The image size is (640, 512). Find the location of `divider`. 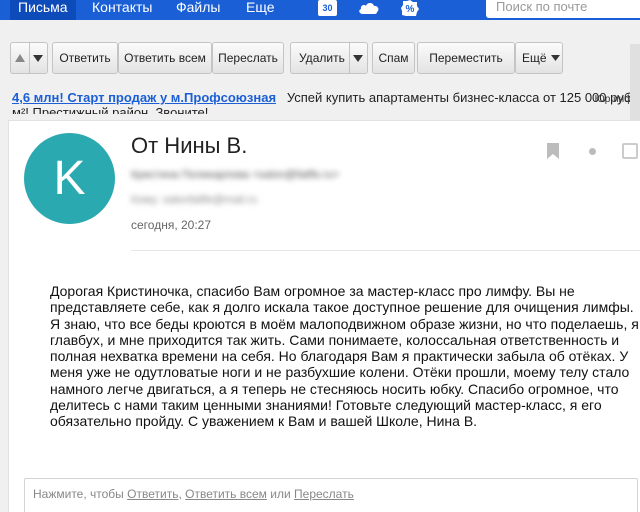

divider is located at coordinates (385, 250).